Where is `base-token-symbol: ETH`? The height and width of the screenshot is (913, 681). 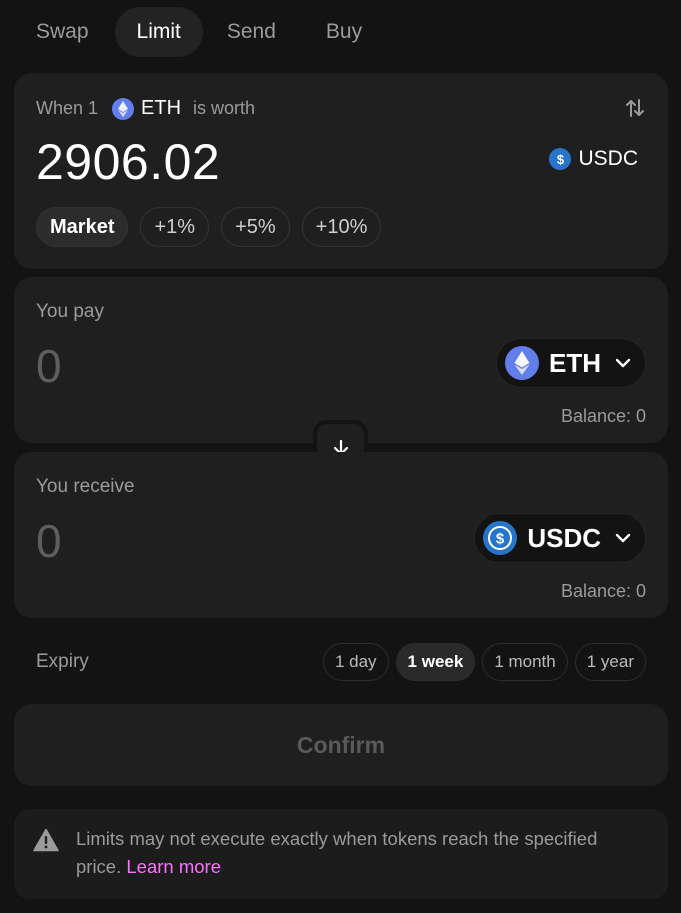 base-token-symbol: ETH is located at coordinates (161, 108).